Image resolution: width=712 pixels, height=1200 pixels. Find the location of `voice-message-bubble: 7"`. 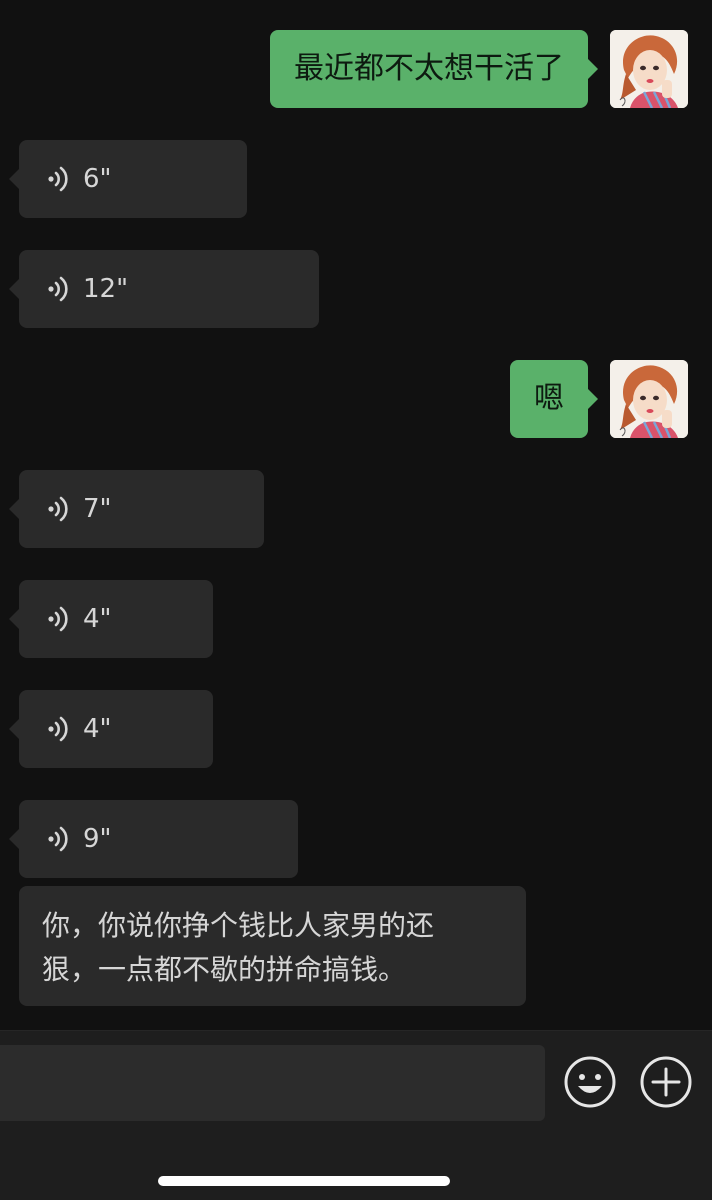

voice-message-bubble: 7" is located at coordinates (136, 509).